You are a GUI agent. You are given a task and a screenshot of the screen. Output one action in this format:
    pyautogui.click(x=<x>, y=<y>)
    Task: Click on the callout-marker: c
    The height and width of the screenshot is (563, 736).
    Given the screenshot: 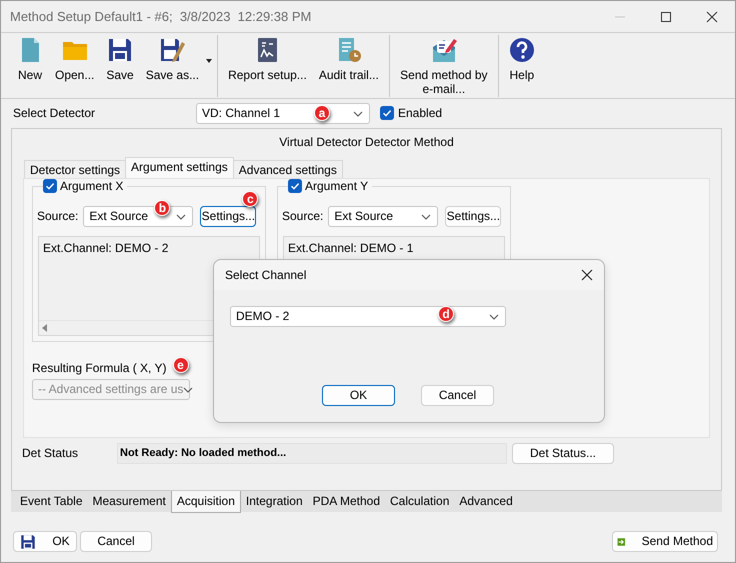 What is the action you would take?
    pyautogui.click(x=250, y=199)
    